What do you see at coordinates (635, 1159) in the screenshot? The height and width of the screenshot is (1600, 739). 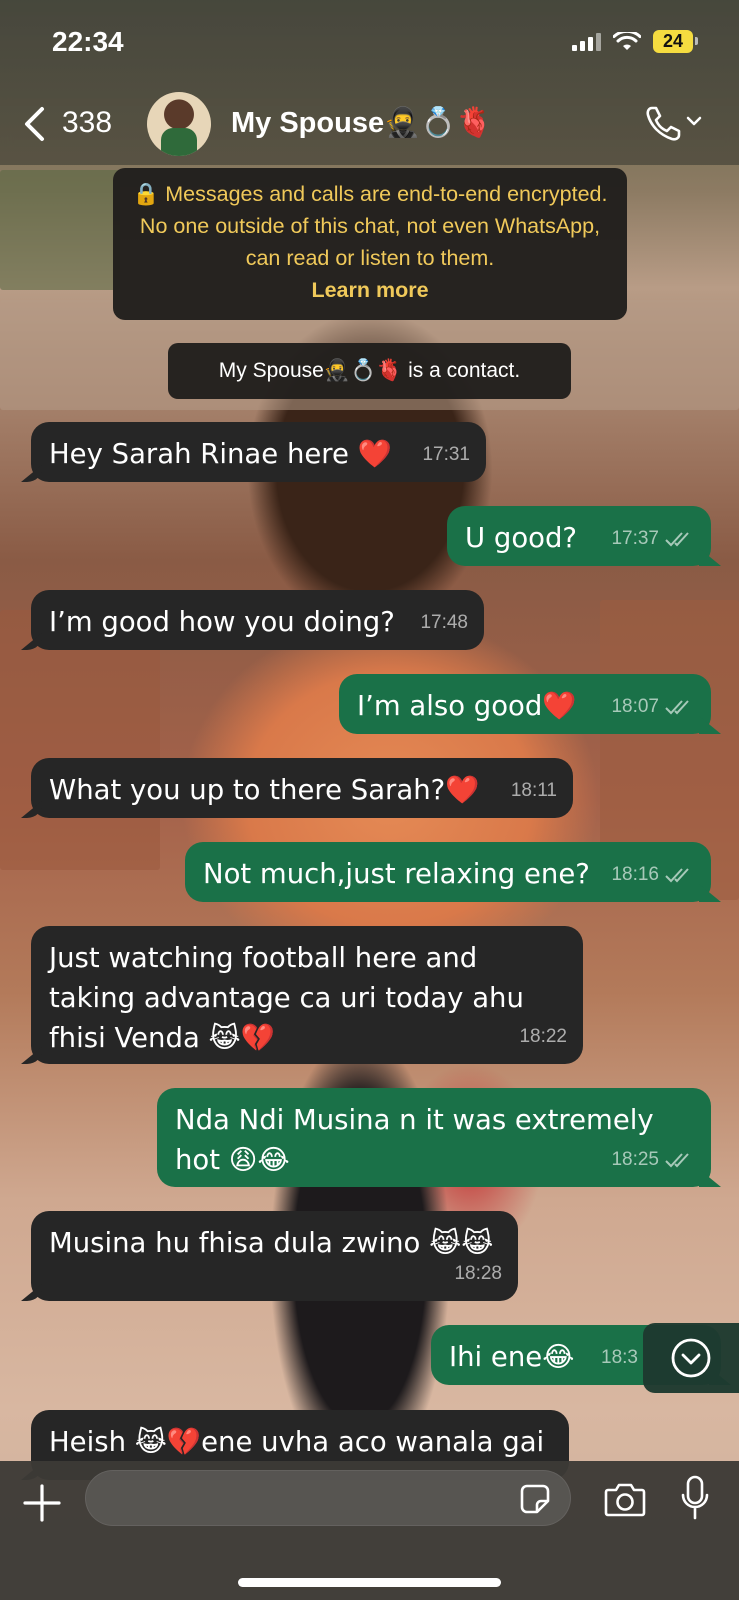 I see `message-time: 18:25` at bounding box center [635, 1159].